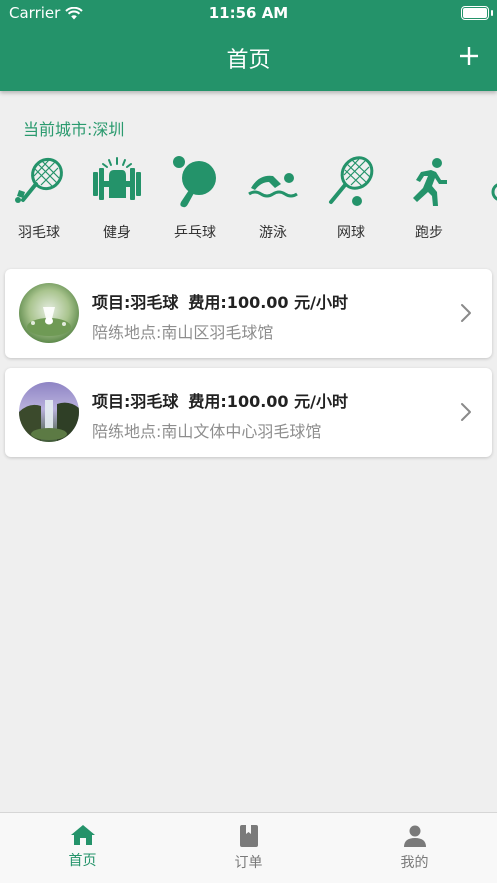  What do you see at coordinates (414, 848) in the screenshot?
I see `tab-profile: 我的` at bounding box center [414, 848].